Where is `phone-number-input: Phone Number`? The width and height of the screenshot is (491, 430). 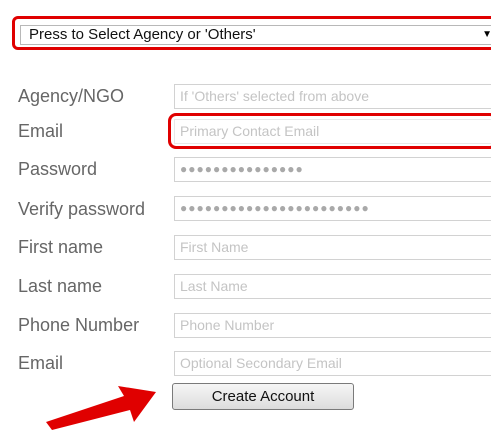
phone-number-input: Phone Number is located at coordinates (332, 325).